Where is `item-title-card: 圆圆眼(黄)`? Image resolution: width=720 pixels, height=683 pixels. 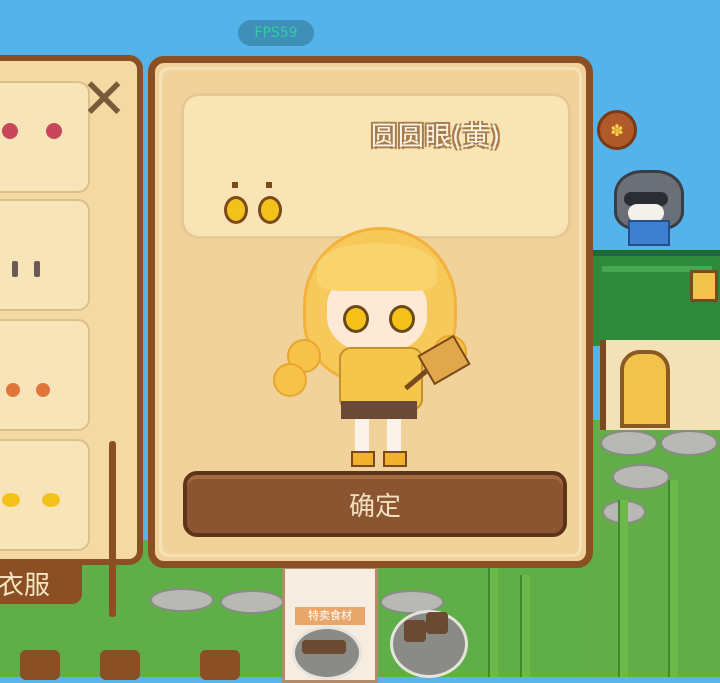
item-title-card: 圆圆眼(黄) is located at coordinates (376, 166).